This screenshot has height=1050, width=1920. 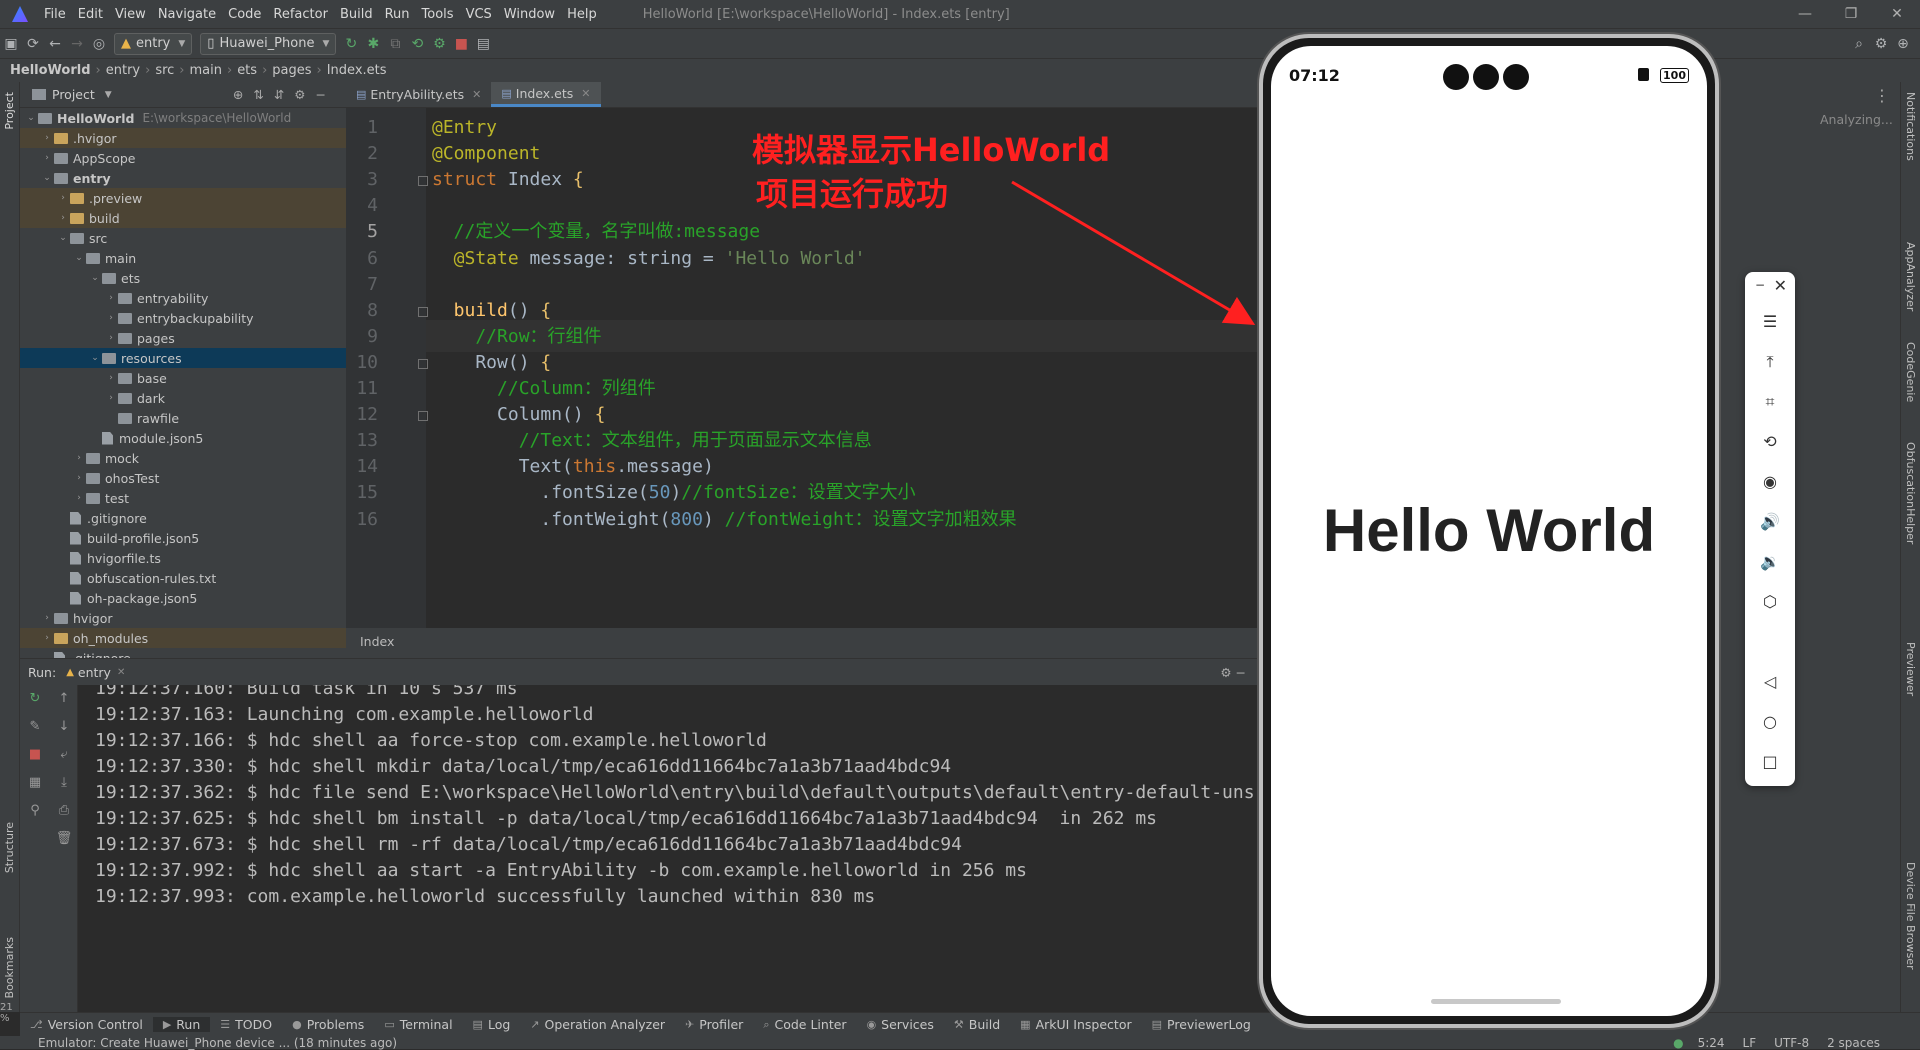 I want to click on editor-tab: ▤ EntryAbility.ets ✕, so click(x=418, y=94).